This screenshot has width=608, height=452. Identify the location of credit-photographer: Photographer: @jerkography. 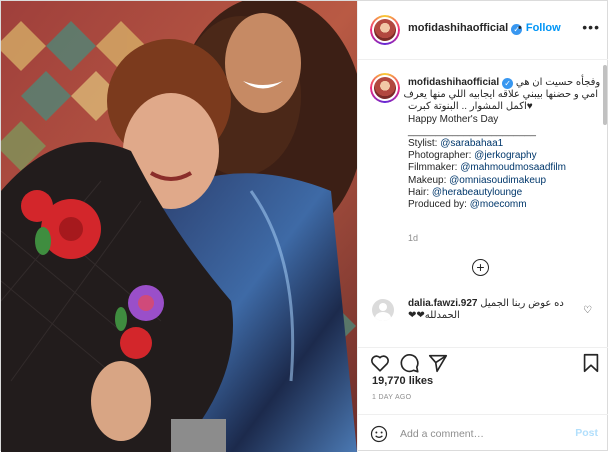
(503, 156).